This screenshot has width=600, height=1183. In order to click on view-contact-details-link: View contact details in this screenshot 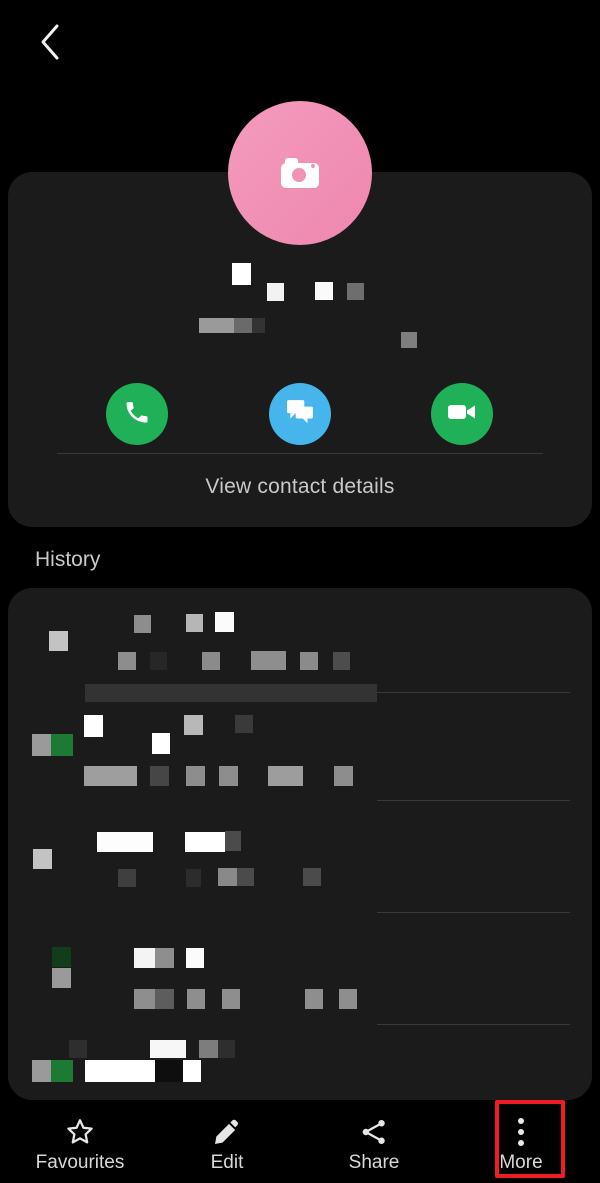, I will do `click(300, 487)`.